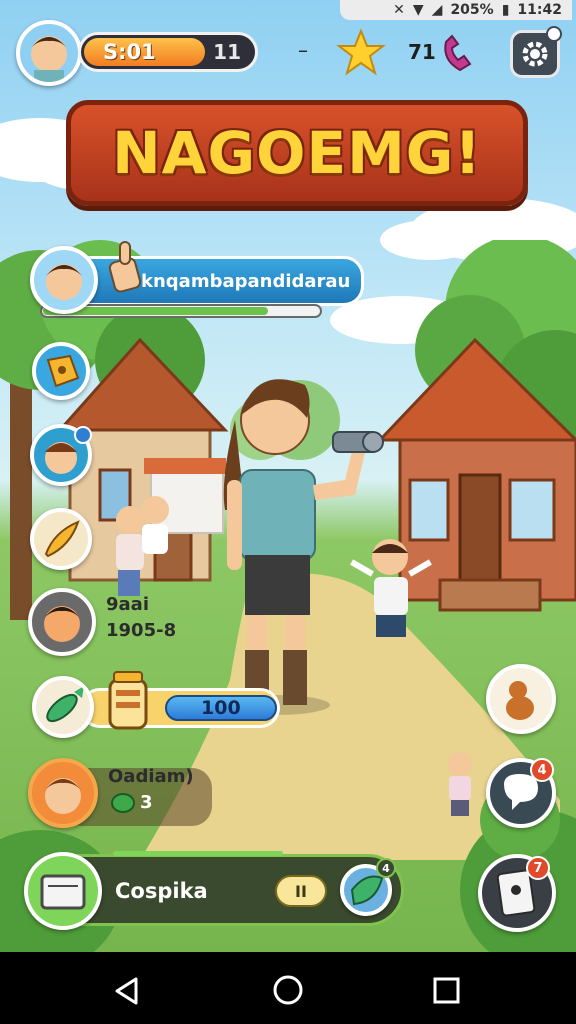 The width and height of the screenshot is (576, 1024). I want to click on phone-icon, so click(458, 54).